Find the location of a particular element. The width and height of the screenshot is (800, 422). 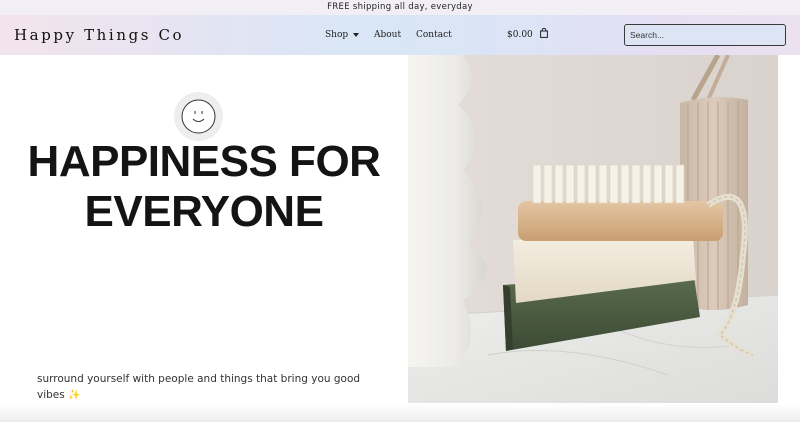

smiley-face-icon is located at coordinates (198, 116).